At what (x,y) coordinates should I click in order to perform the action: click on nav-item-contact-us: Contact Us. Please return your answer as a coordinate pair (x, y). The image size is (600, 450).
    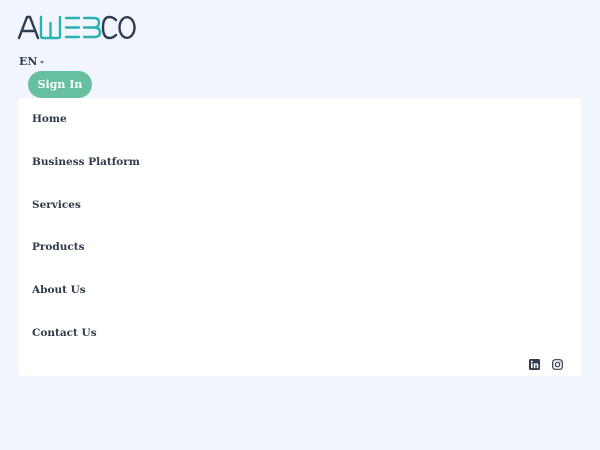
    Looking at the image, I should click on (64, 333).